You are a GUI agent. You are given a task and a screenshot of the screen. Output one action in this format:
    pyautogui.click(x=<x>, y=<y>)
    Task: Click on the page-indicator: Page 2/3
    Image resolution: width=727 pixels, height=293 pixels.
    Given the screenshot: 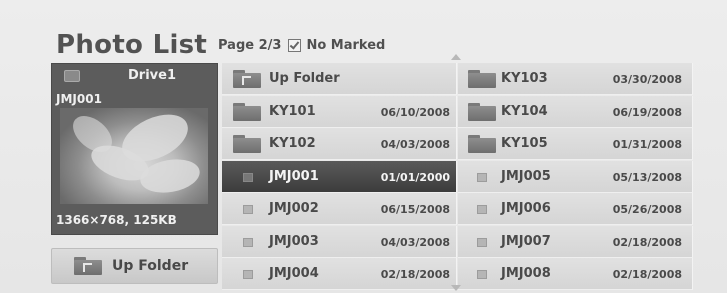 What is the action you would take?
    pyautogui.click(x=250, y=45)
    